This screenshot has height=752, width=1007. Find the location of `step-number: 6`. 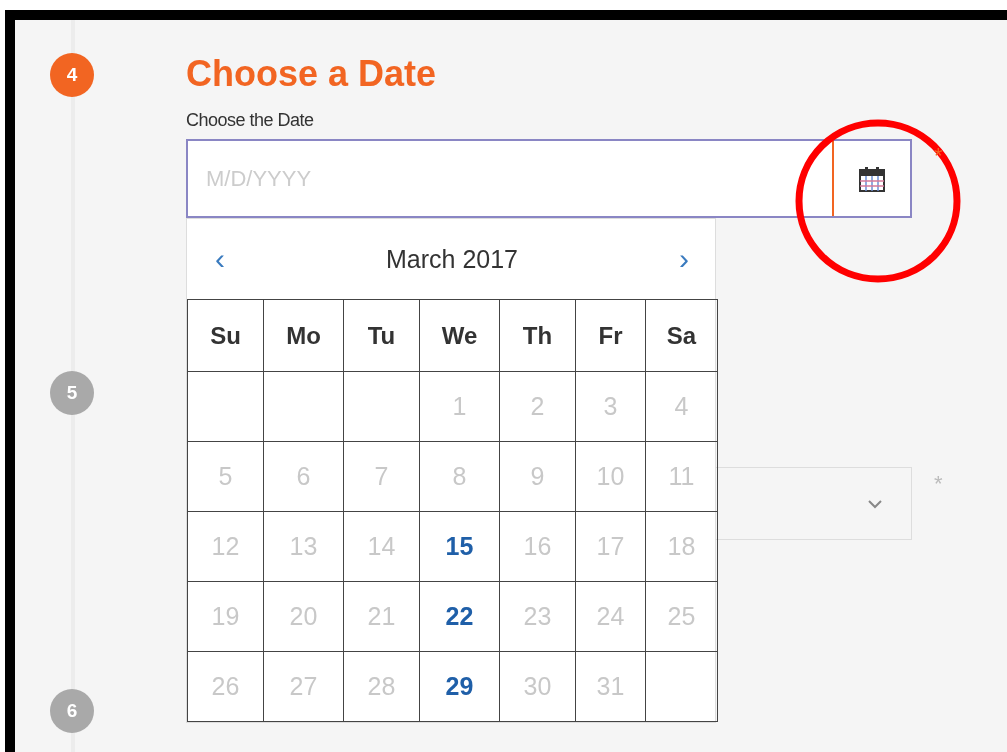

step-number: 6 is located at coordinates (72, 711).